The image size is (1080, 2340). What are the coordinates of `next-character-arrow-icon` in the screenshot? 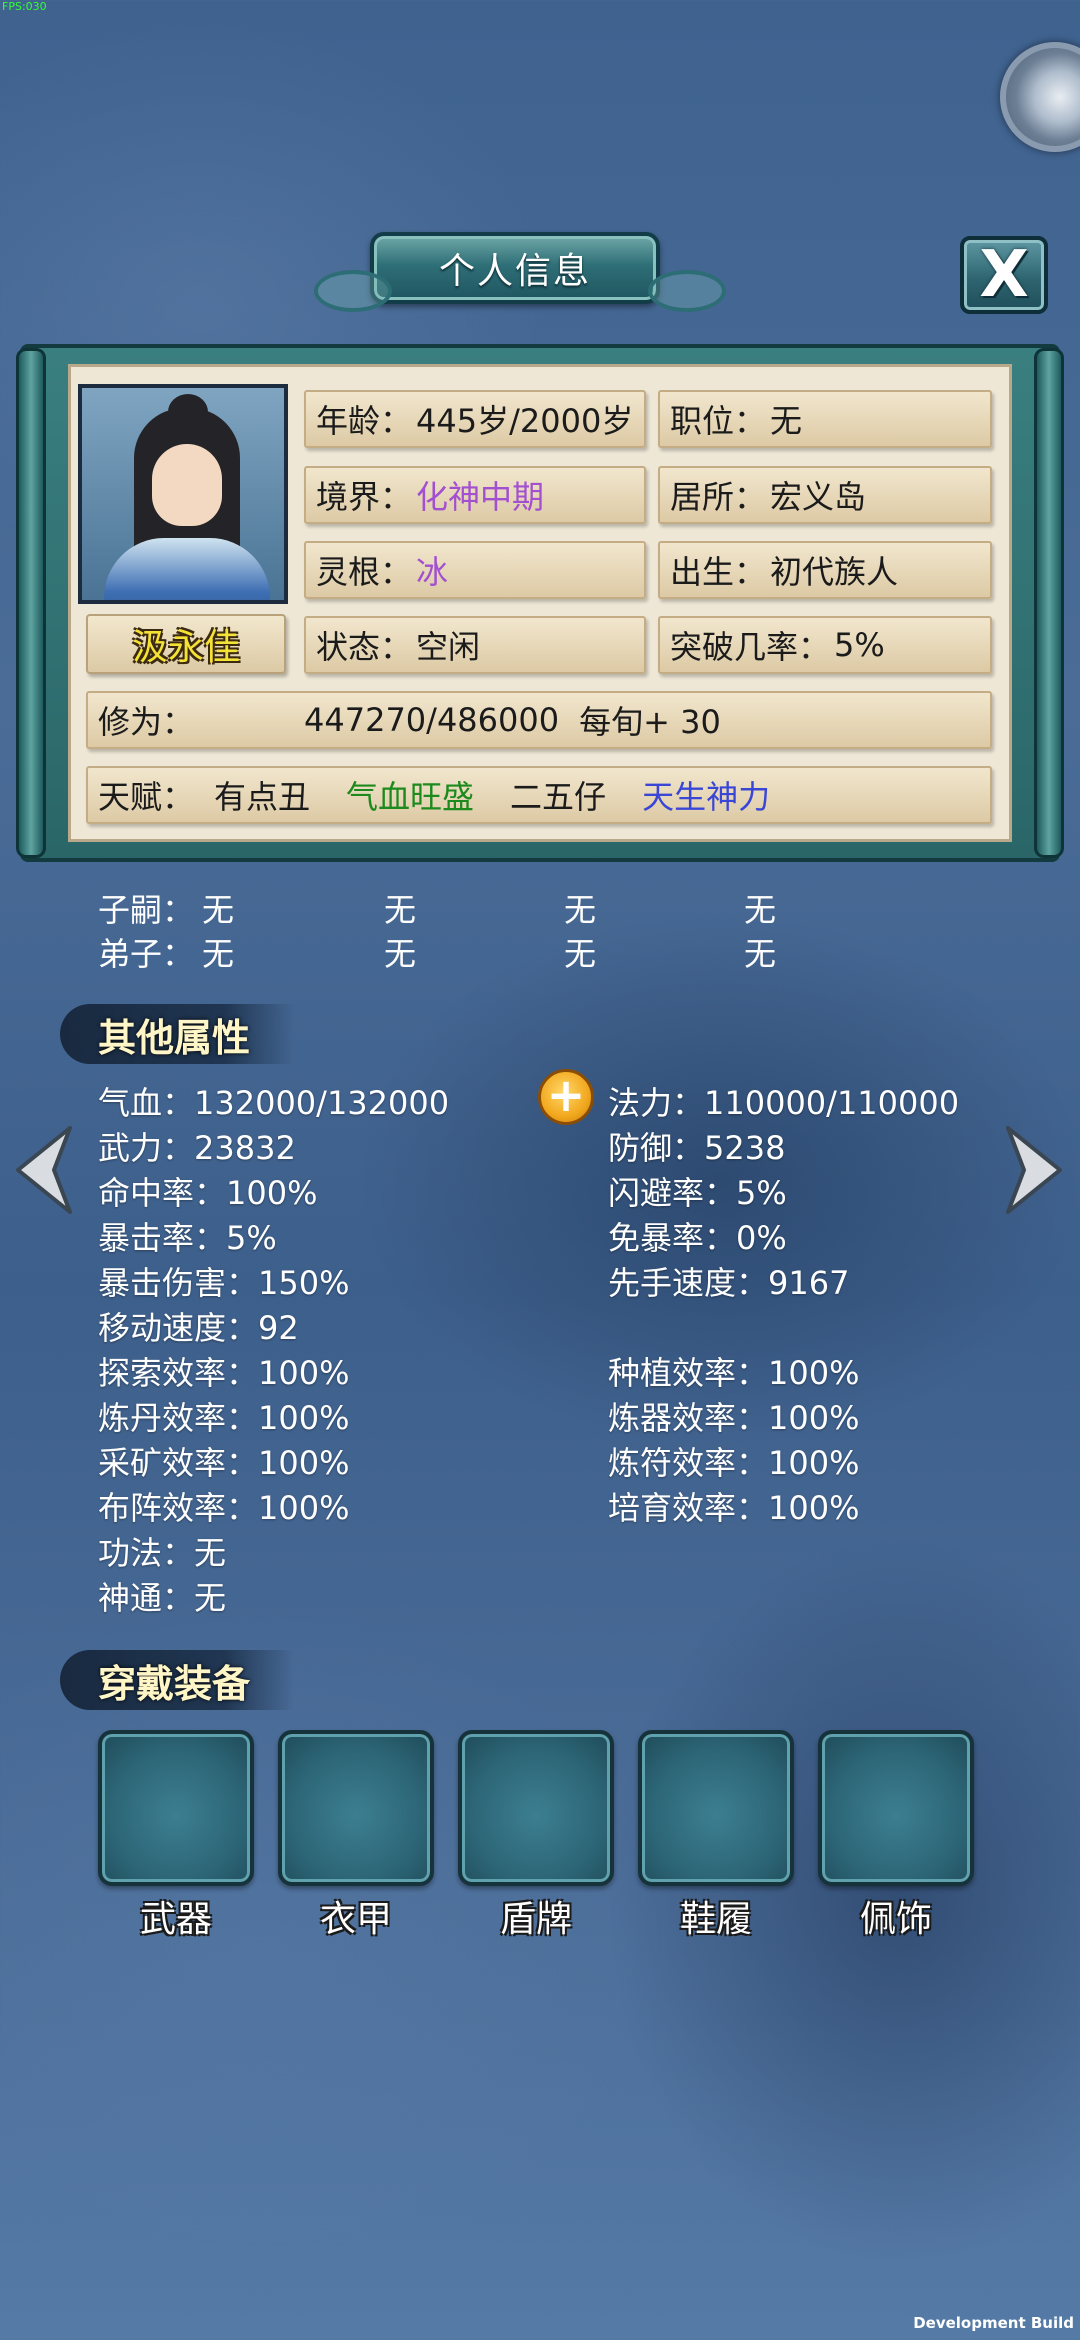 It's located at (1035, 1170).